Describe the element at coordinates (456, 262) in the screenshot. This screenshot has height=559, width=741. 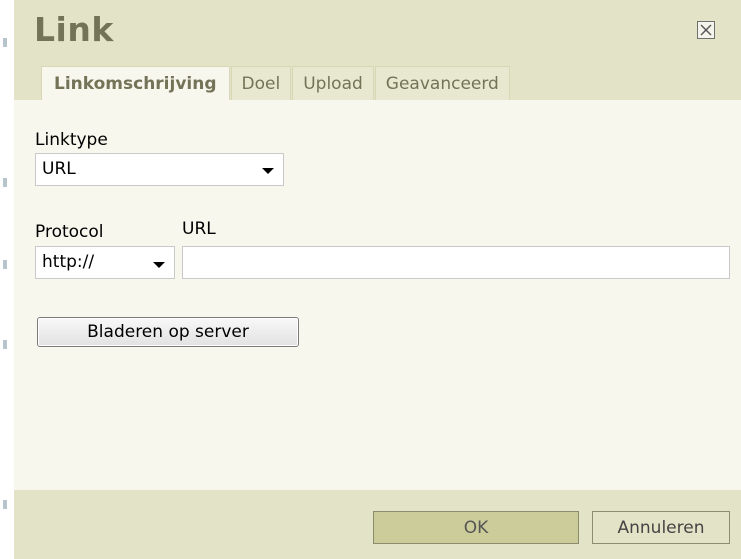
I see `url-input` at that location.